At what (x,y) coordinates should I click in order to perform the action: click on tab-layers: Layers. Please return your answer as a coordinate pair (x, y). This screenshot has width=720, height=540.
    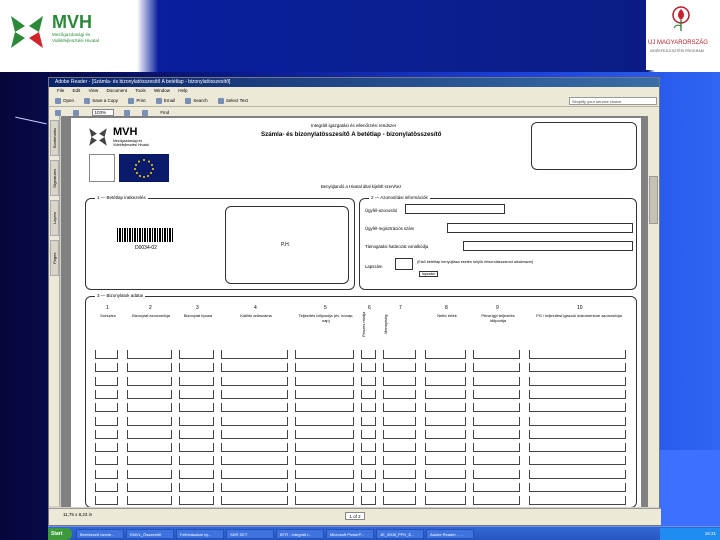
    Looking at the image, I should click on (54, 218).